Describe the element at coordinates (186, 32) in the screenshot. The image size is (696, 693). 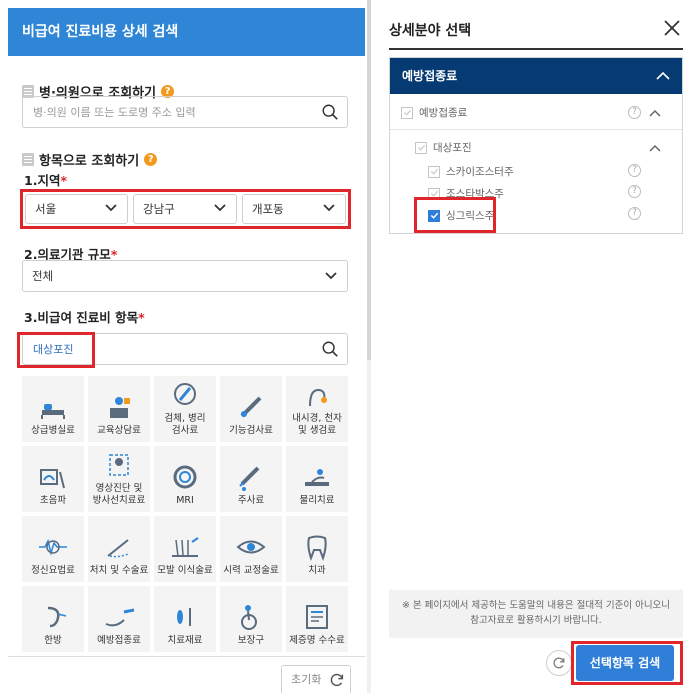
I see `panel-header: 비급여 진료비용 상세 검색` at that location.